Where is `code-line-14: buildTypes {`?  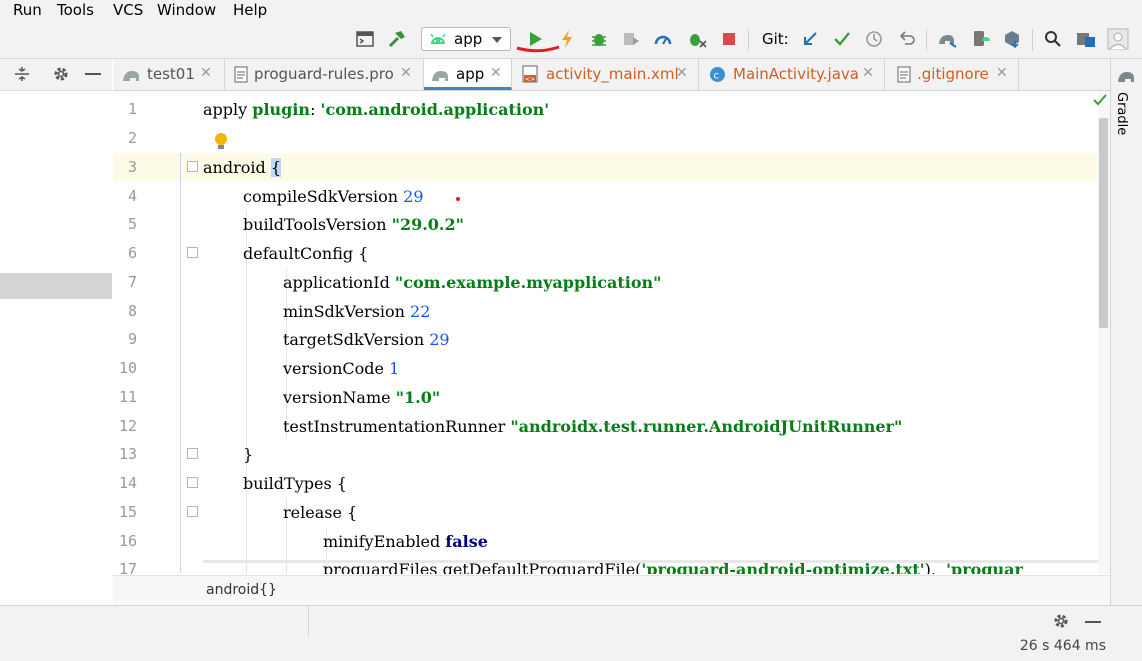 code-line-14: buildTypes { is located at coordinates (295, 483).